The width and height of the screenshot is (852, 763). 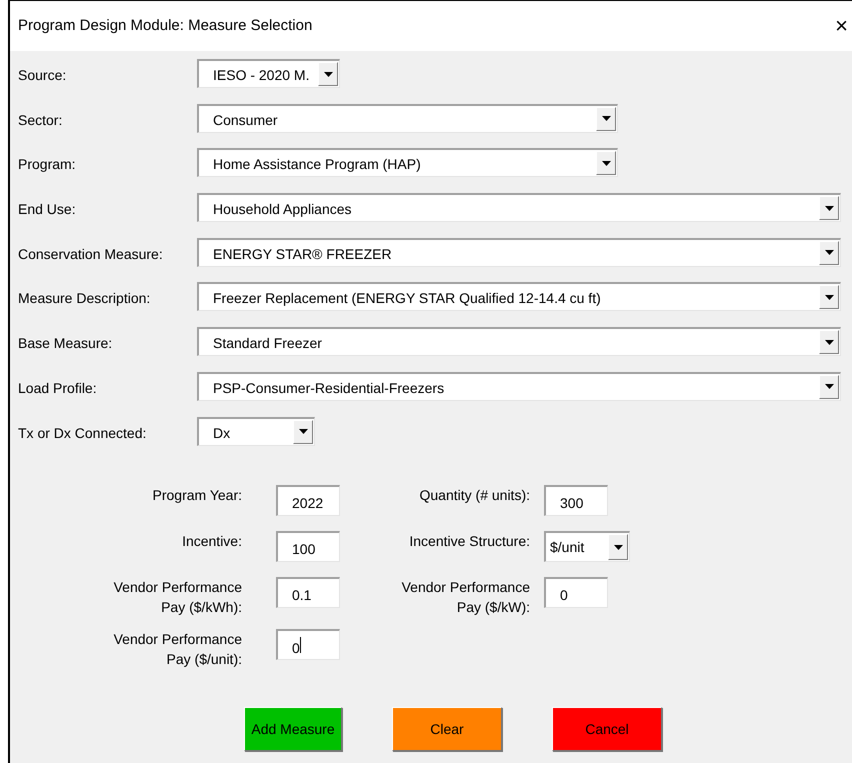 I want to click on input-field: 100, so click(x=308, y=546).